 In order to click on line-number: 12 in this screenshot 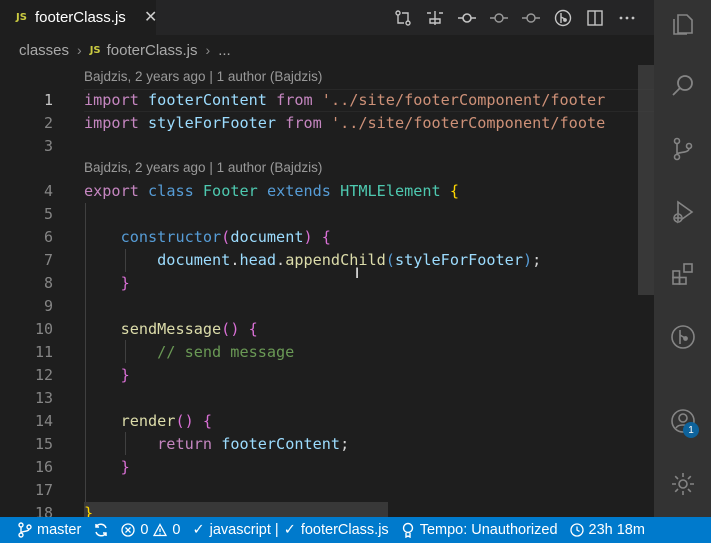, I will do `click(43, 375)`.